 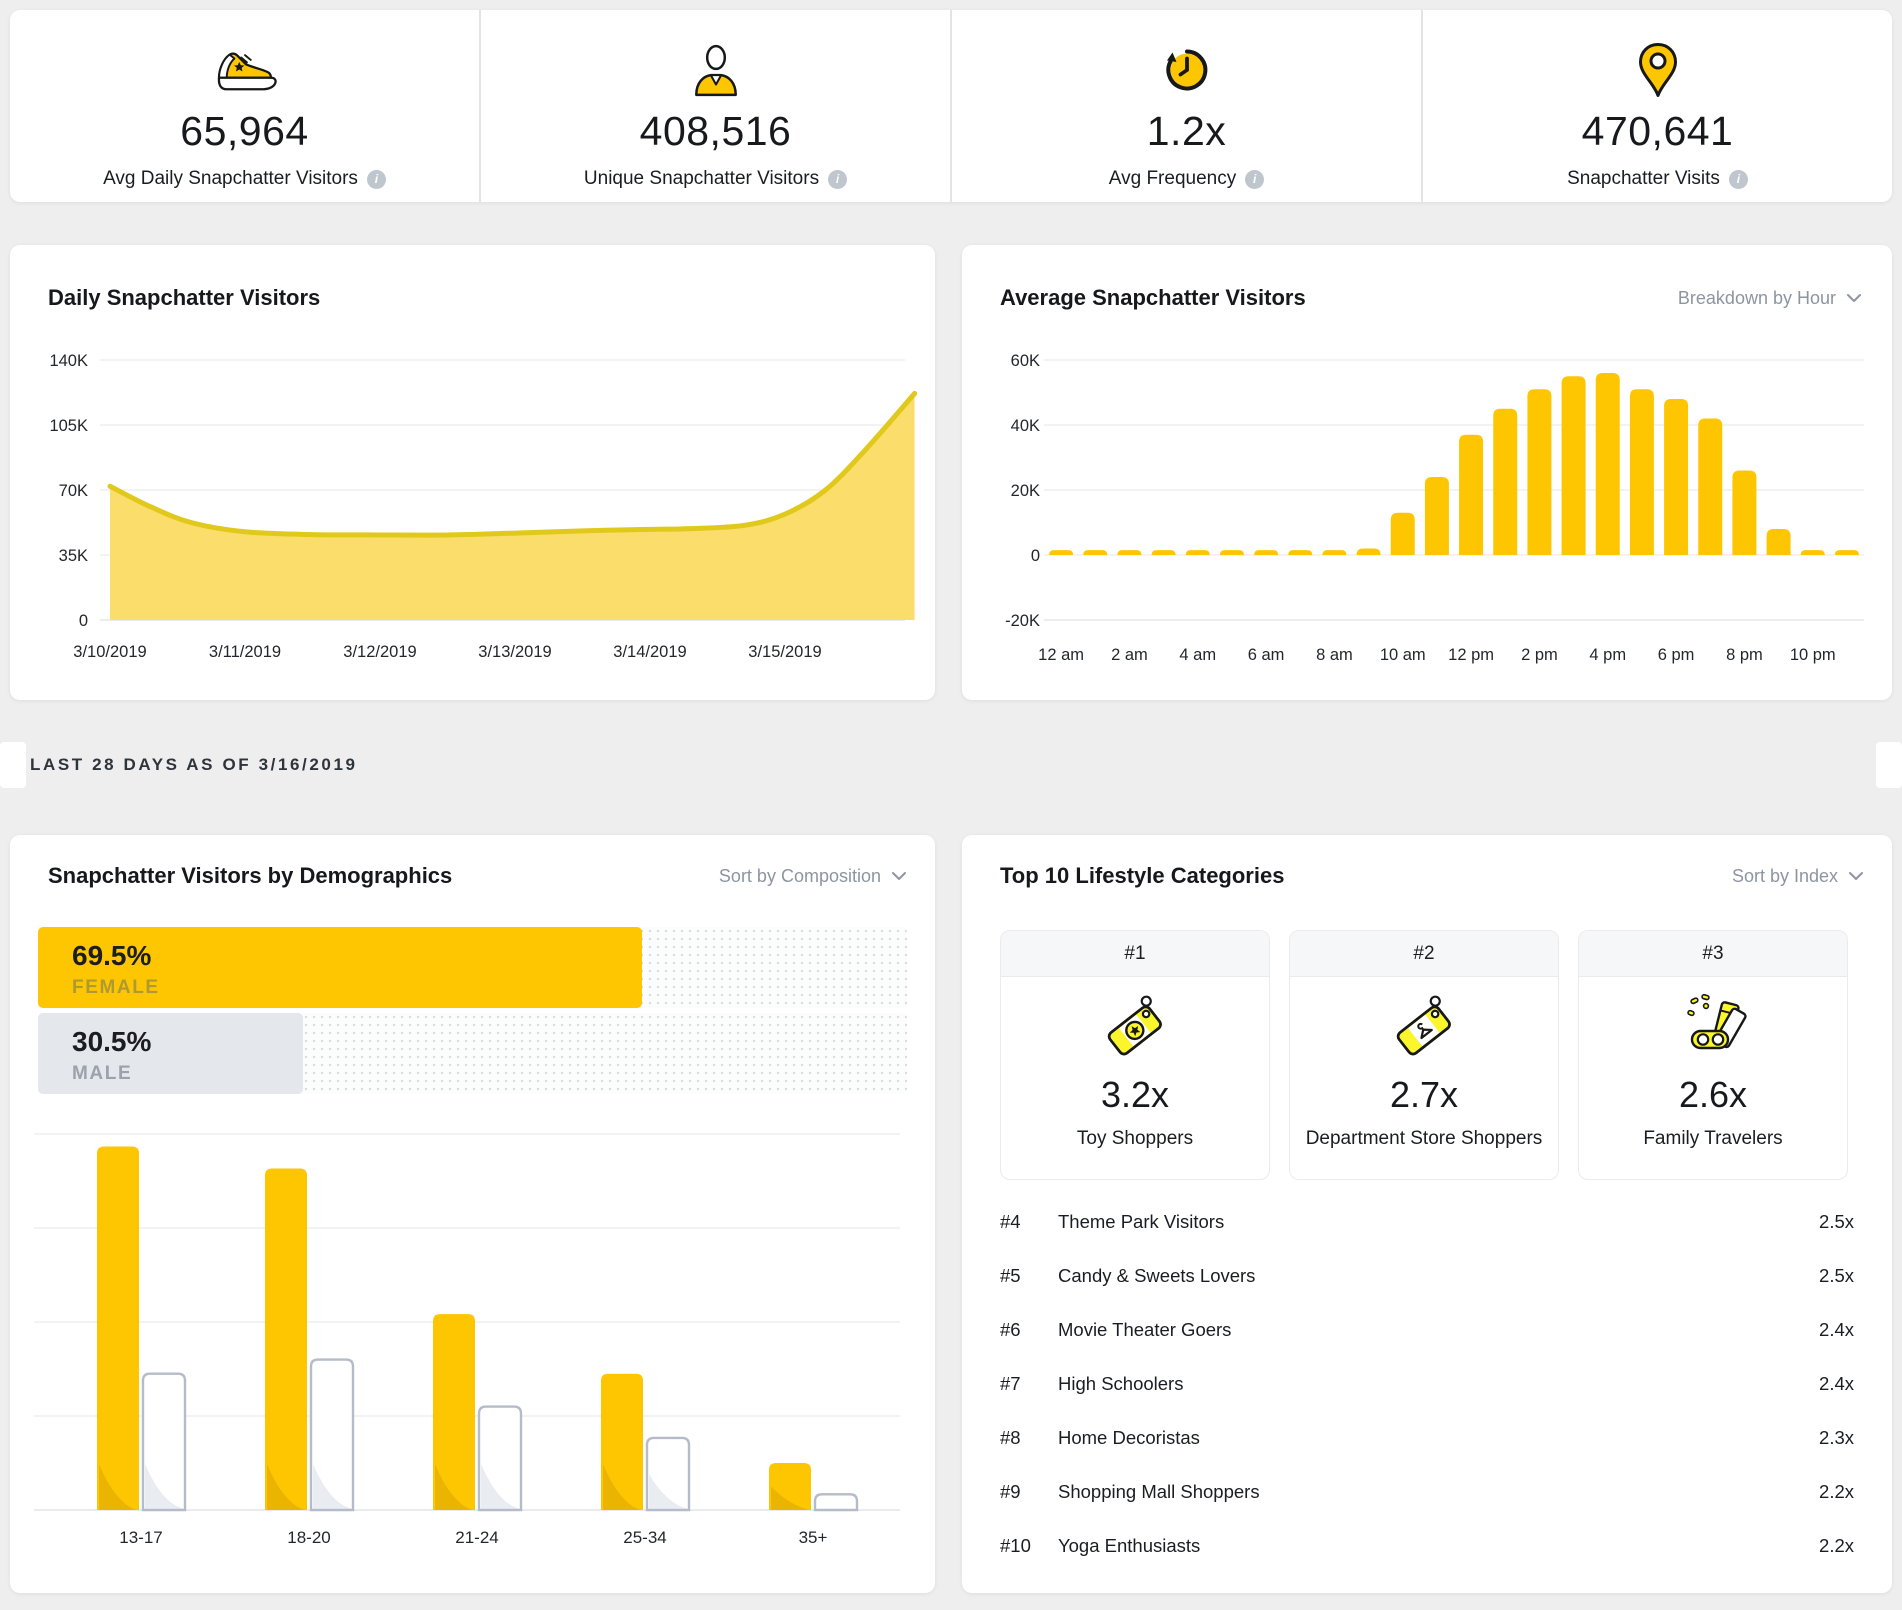 I want to click on lifestyle-list-item: #10 Yoga Enthusiasts 2.2x, so click(x=1427, y=1546).